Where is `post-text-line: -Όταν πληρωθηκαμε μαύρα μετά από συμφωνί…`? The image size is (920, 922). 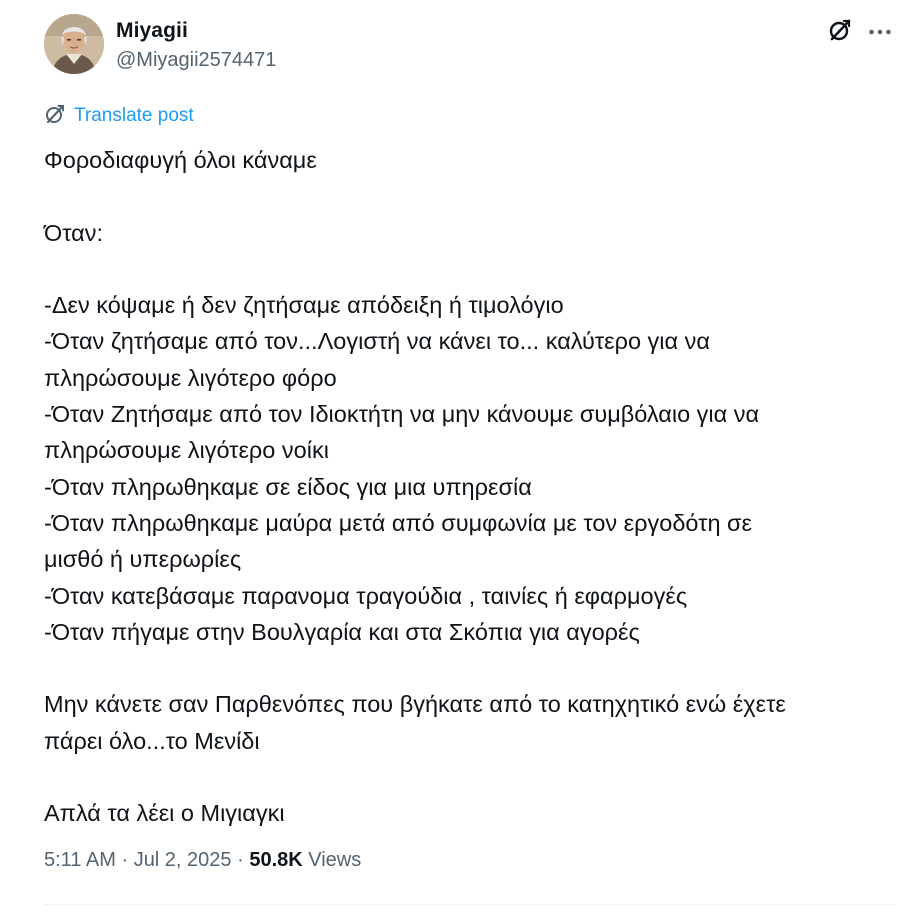
post-text-line: -Όταν πληρωθηκαμε μαύρα μετά από συμφωνί… is located at coordinates (398, 522).